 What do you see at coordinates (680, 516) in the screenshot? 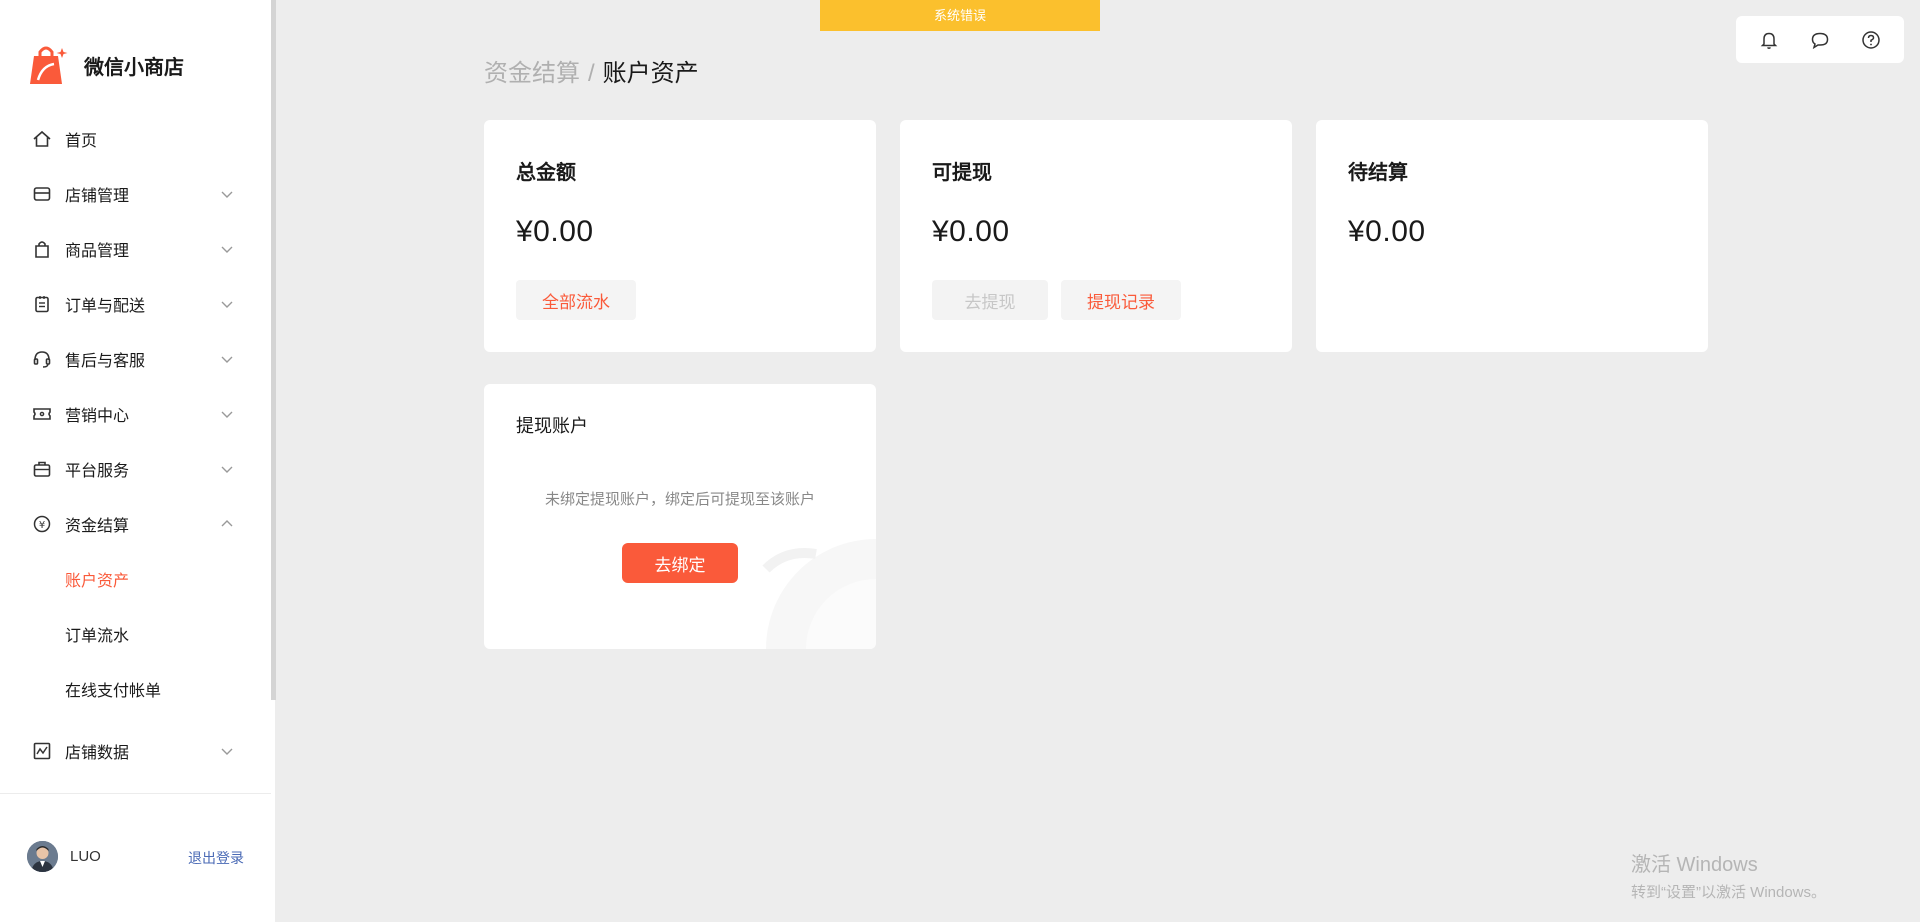
I see `withdrawal-account-card: 提现账户 未绑定提现账户，绑定后可提现至该账户 去绑定` at bounding box center [680, 516].